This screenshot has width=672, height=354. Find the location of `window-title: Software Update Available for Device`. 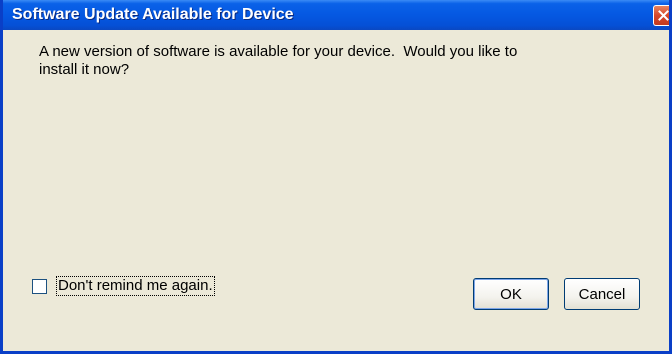

window-title: Software Update Available for Device is located at coordinates (153, 14).